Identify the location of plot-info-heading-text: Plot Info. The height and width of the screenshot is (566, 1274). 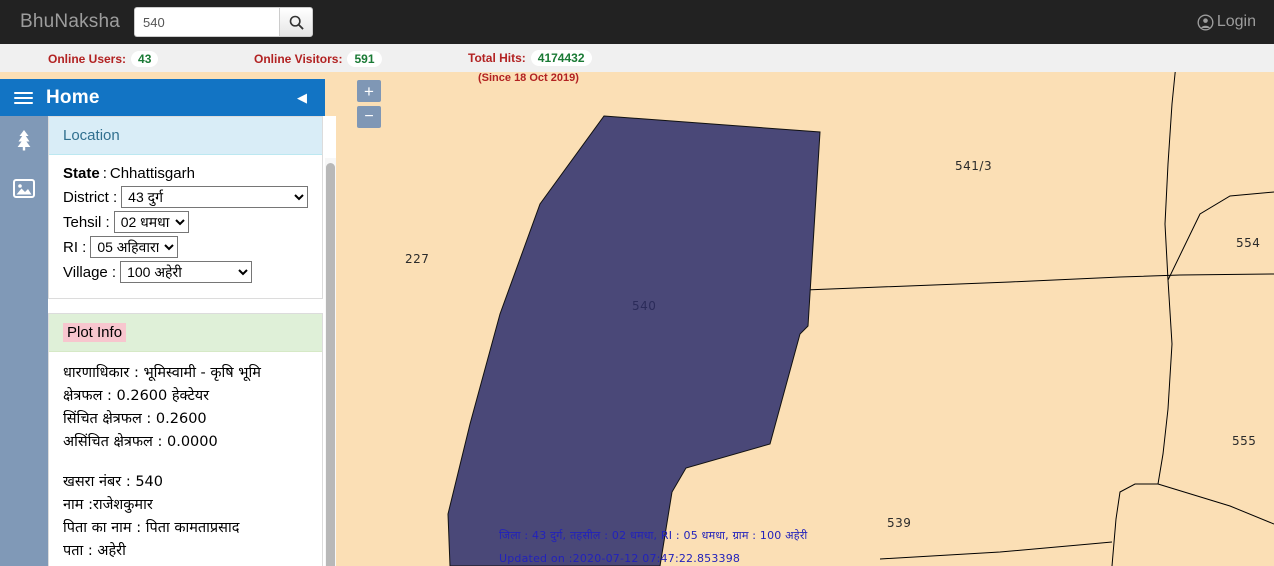
(95, 332).